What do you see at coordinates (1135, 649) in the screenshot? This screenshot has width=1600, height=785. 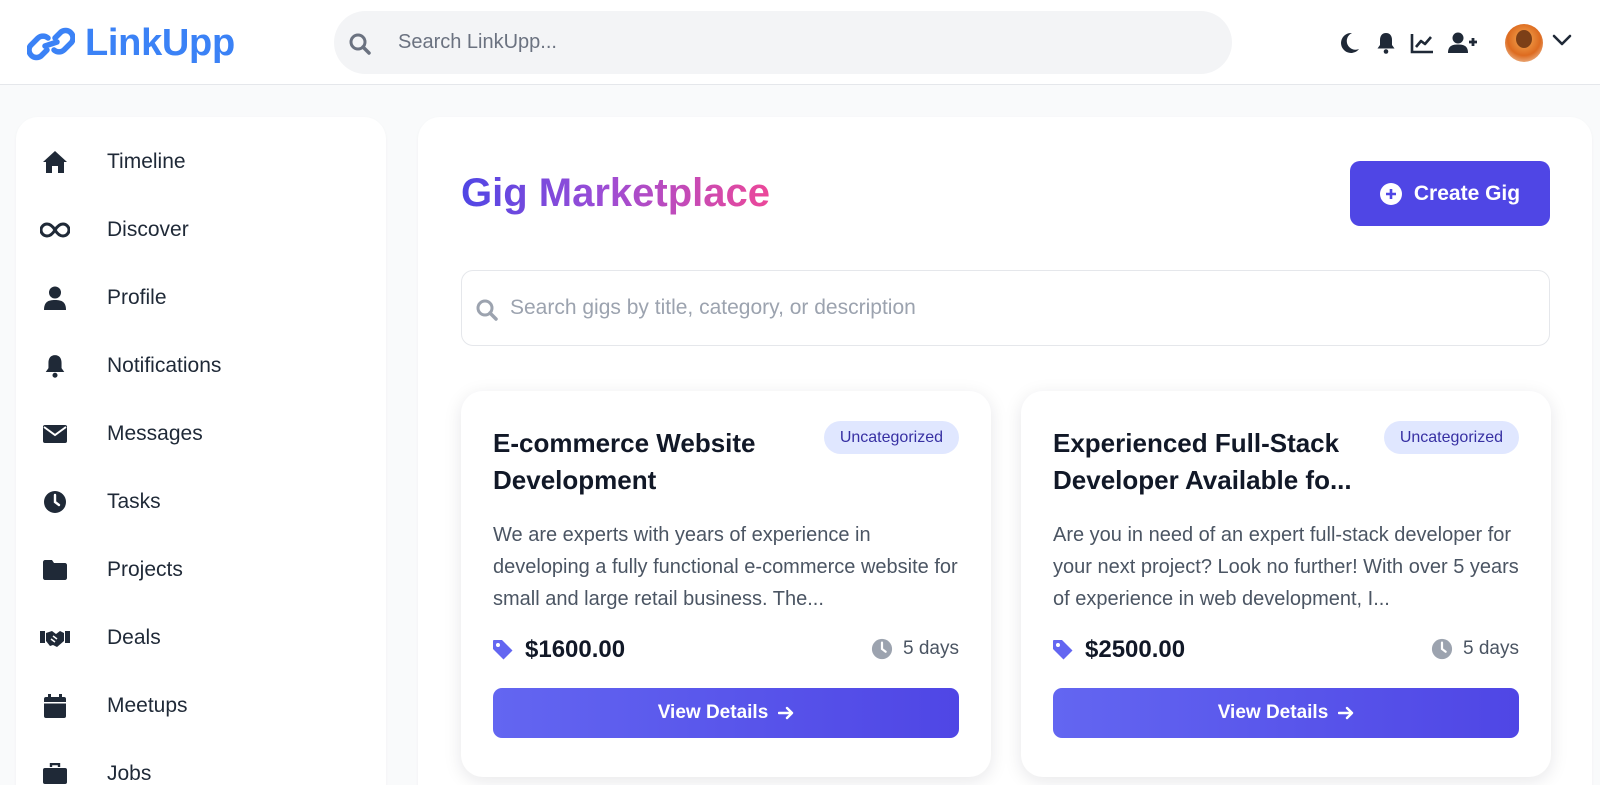 I see `gig-price: $2500.00` at bounding box center [1135, 649].